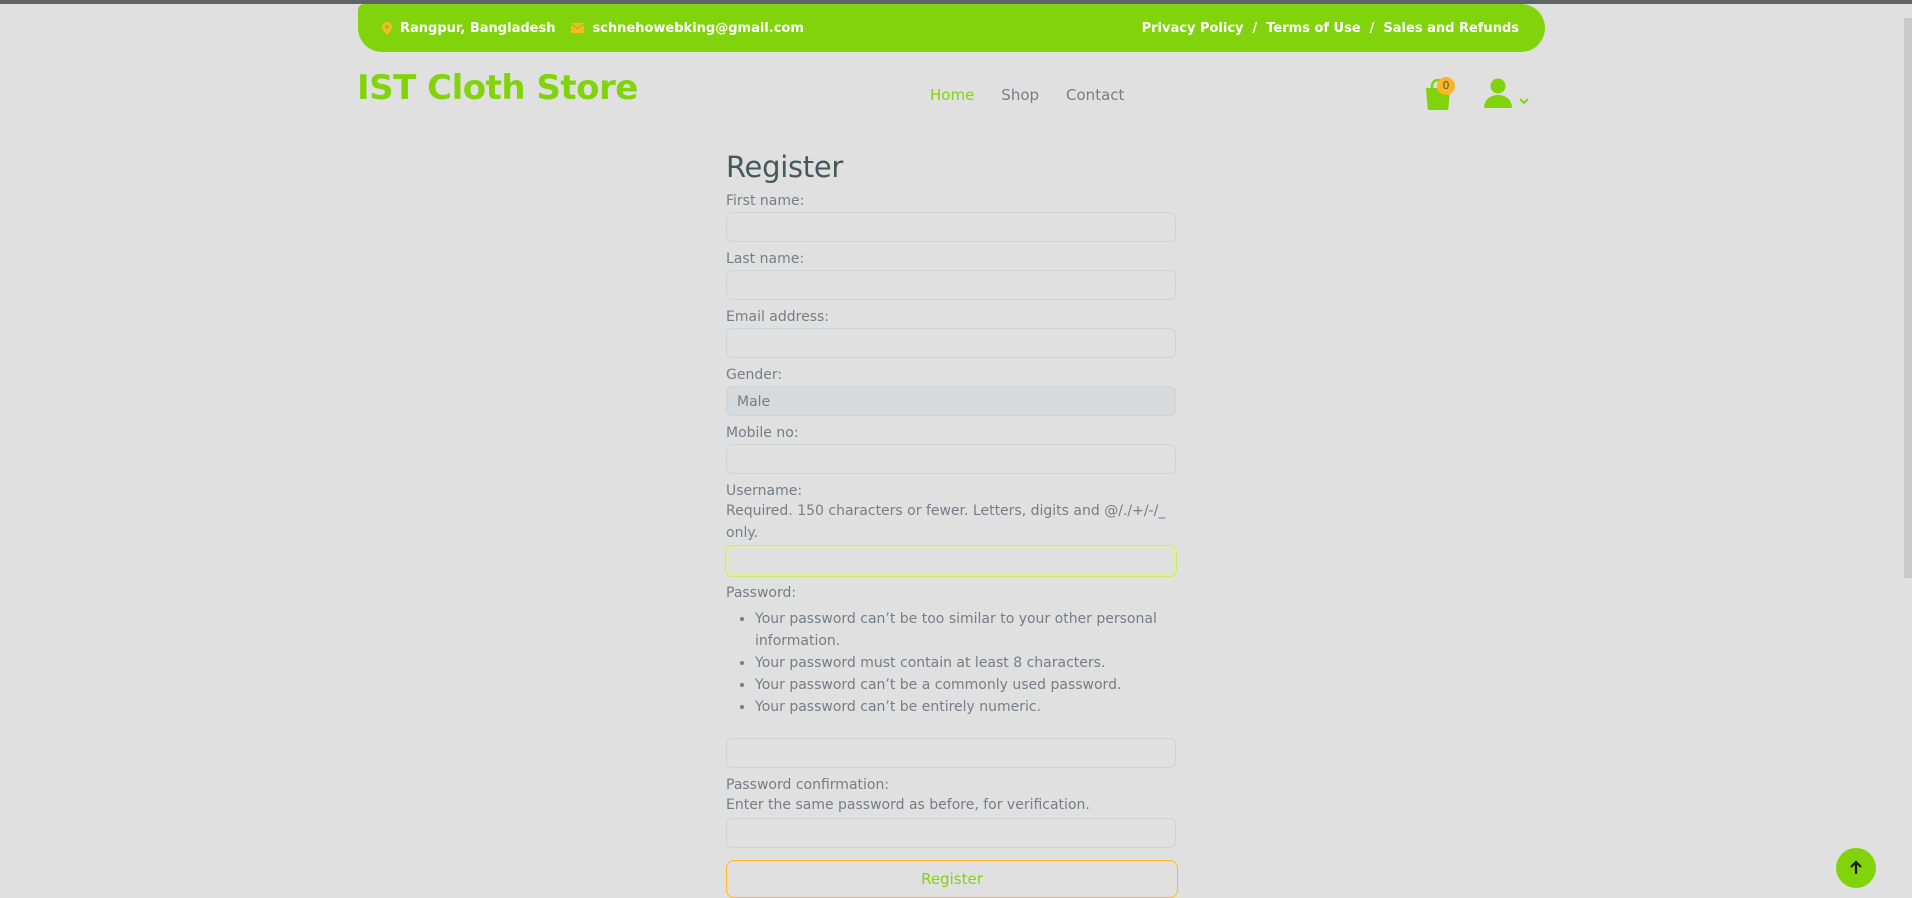 The height and width of the screenshot is (898, 1912). I want to click on password-confirm-label: Password confirmation:, so click(808, 785).